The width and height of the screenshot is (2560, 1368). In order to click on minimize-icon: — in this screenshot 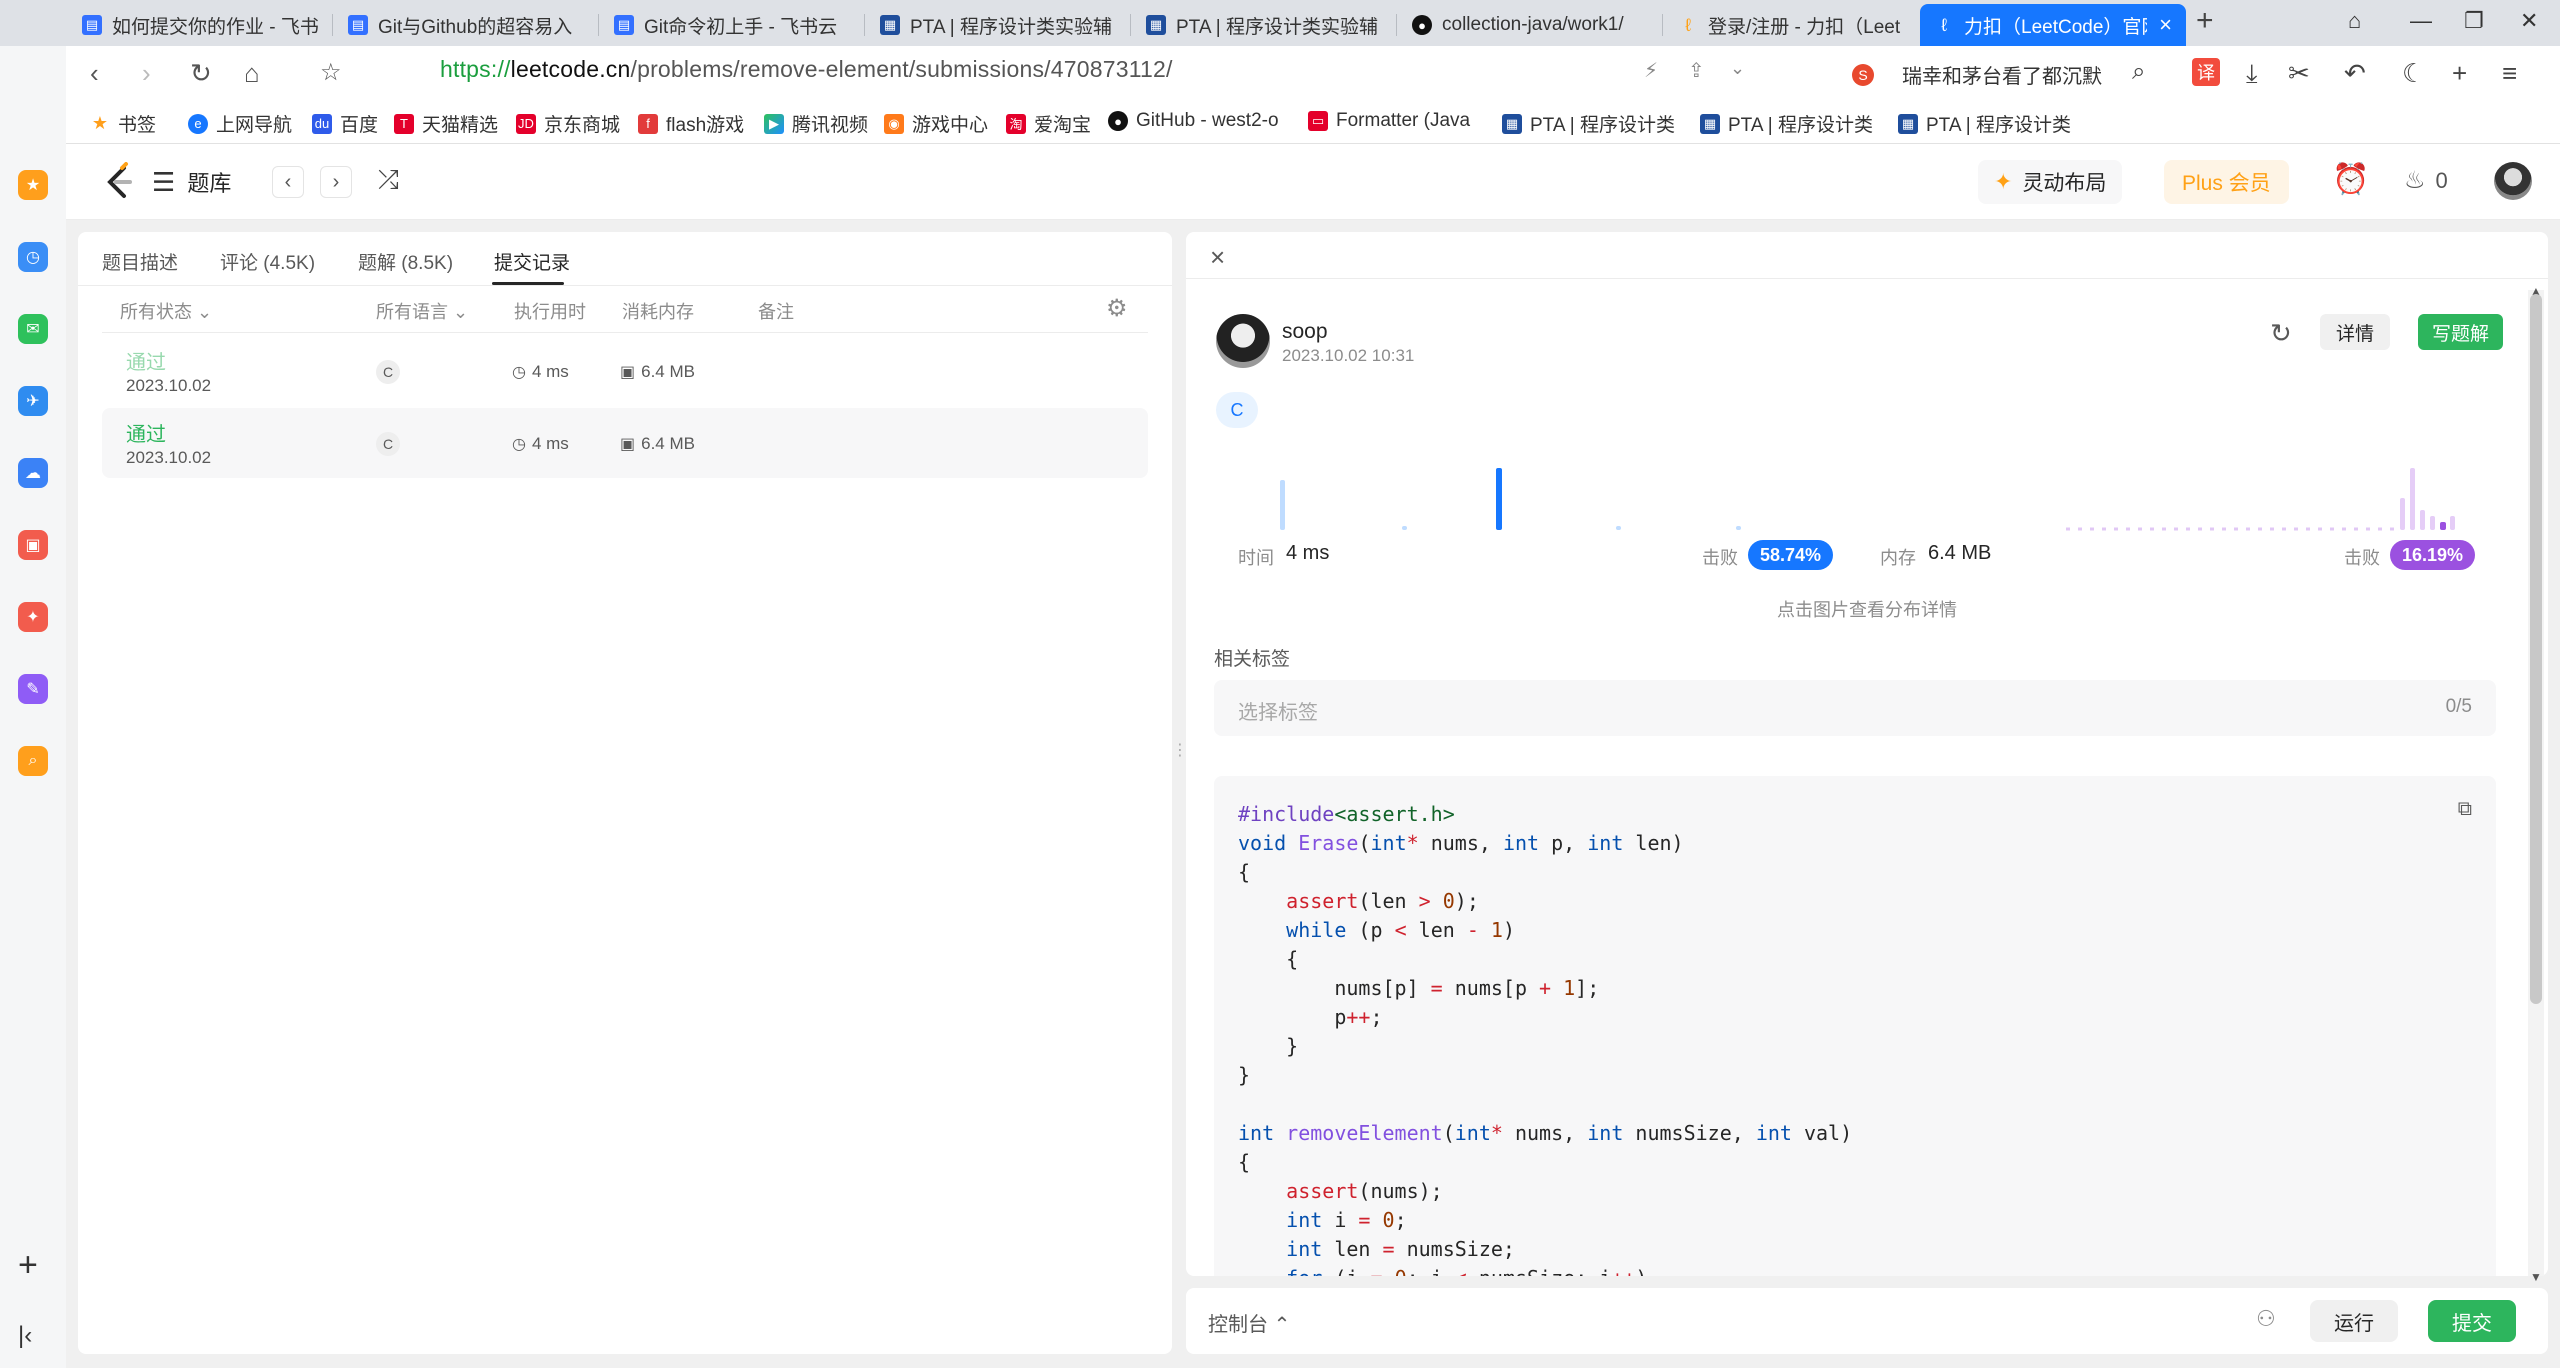, I will do `click(2421, 21)`.